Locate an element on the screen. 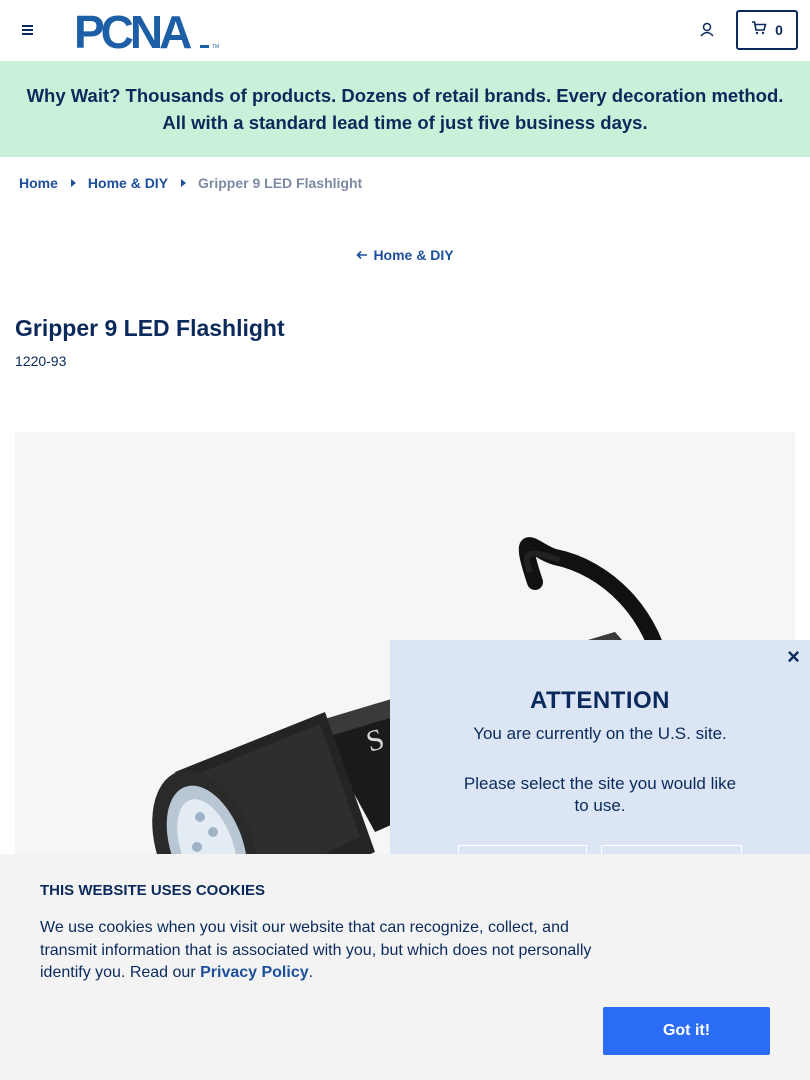  pcna-logo: PCNA TM is located at coordinates (149, 32).